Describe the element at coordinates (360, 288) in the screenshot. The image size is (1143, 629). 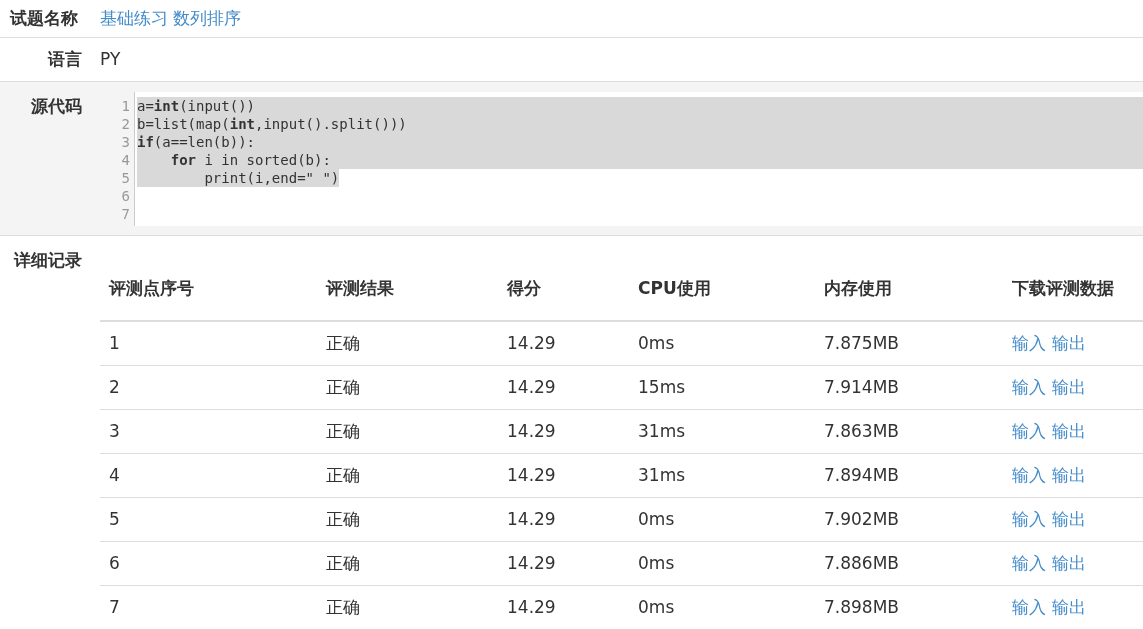
I see `column-header: 评测结果` at that location.